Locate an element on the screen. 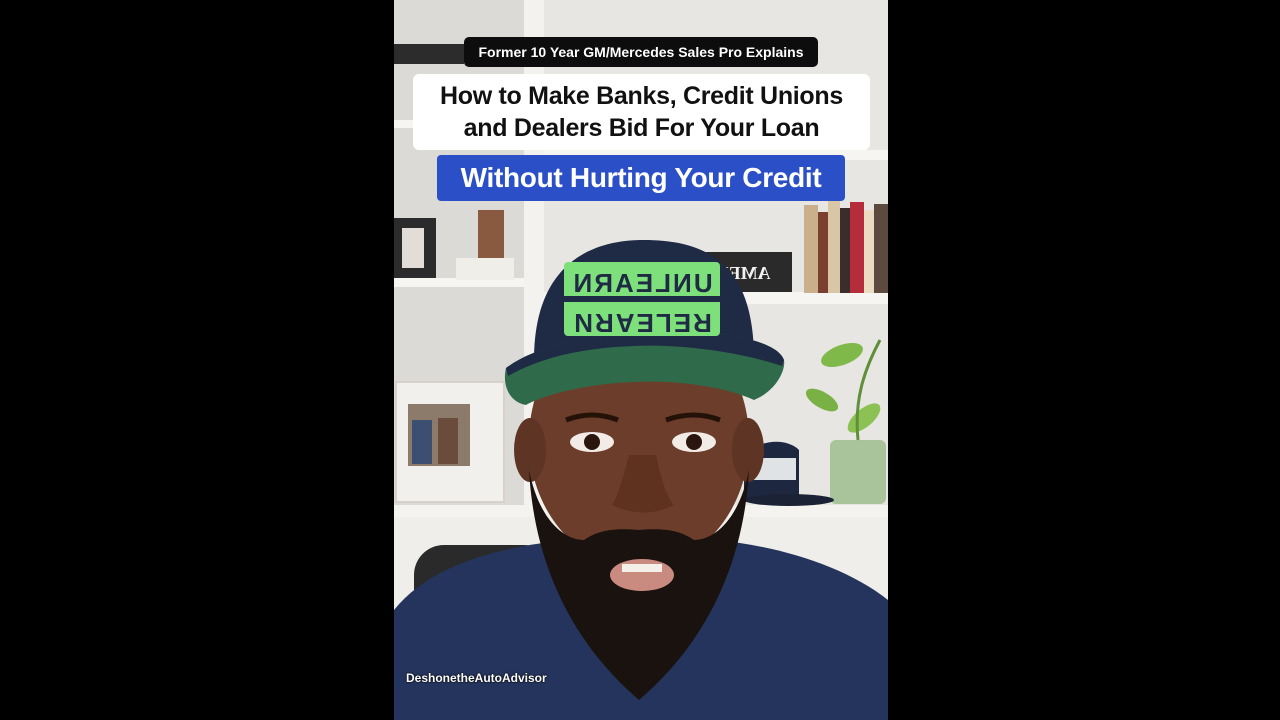 This screenshot has height=720, width=1280. plant-pot is located at coordinates (858, 472).